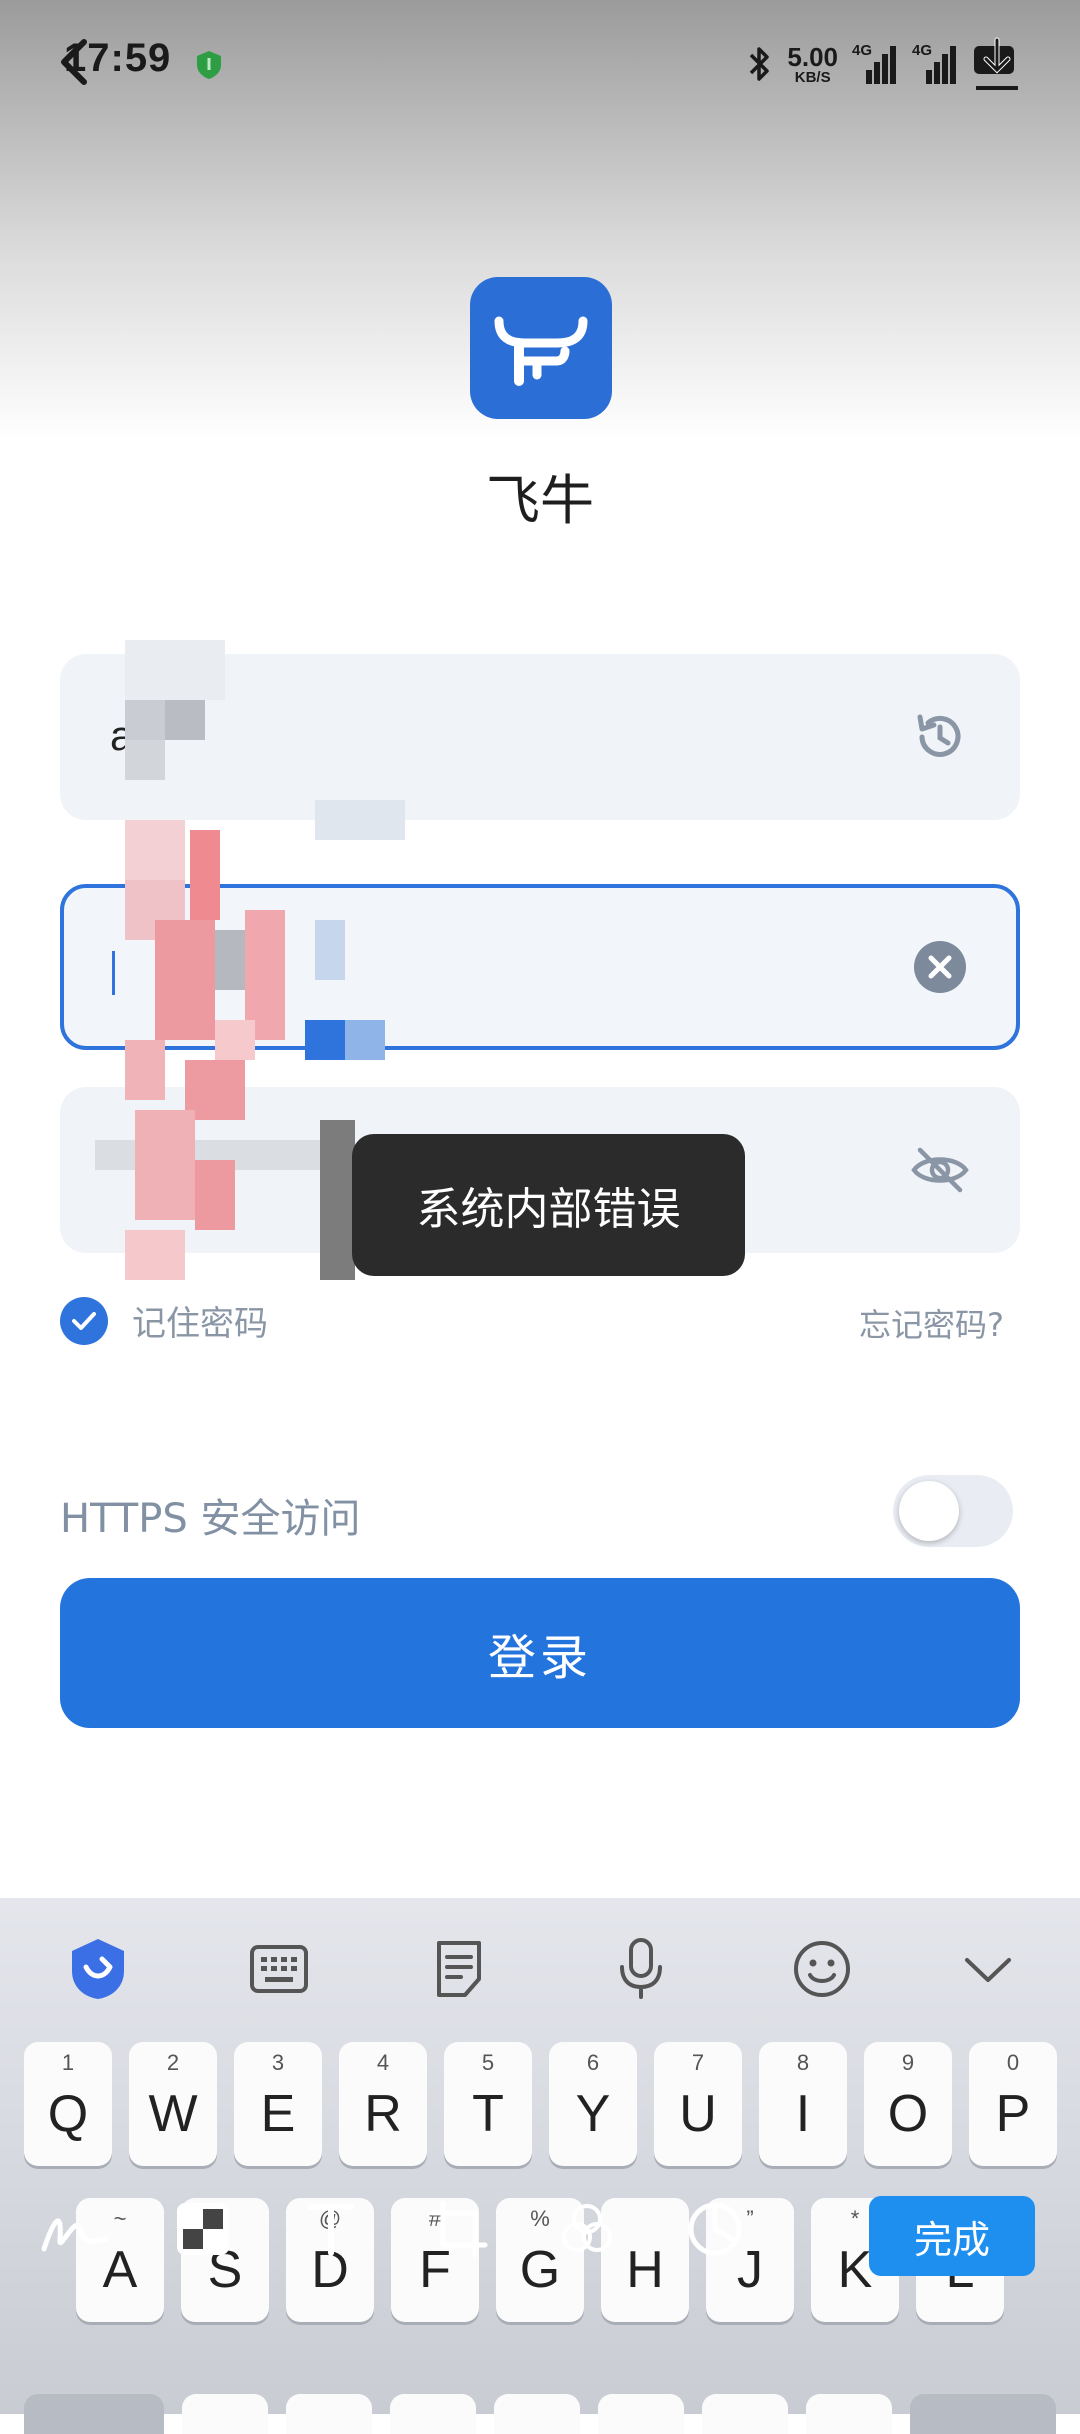  I want to click on history-icon, so click(940, 737).